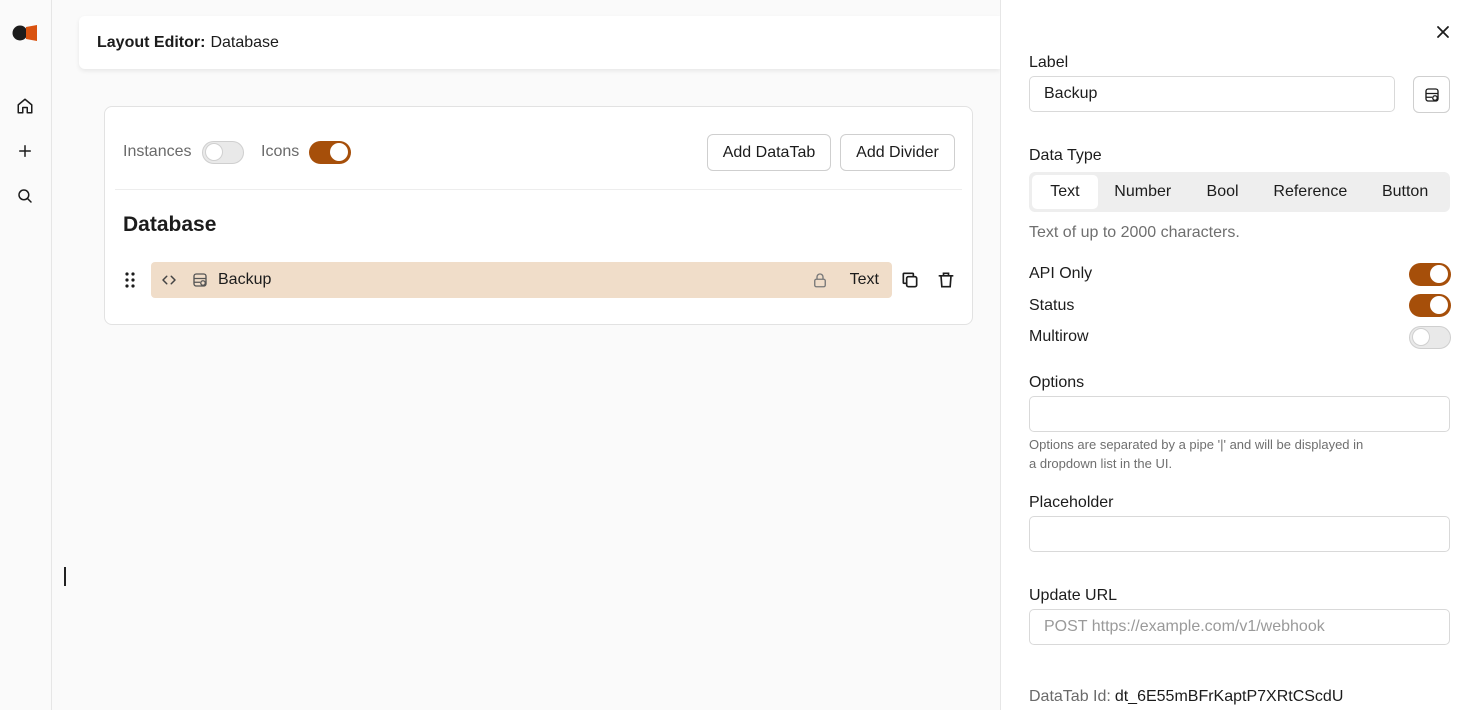  What do you see at coordinates (169, 280) in the screenshot?
I see `code-icon` at bounding box center [169, 280].